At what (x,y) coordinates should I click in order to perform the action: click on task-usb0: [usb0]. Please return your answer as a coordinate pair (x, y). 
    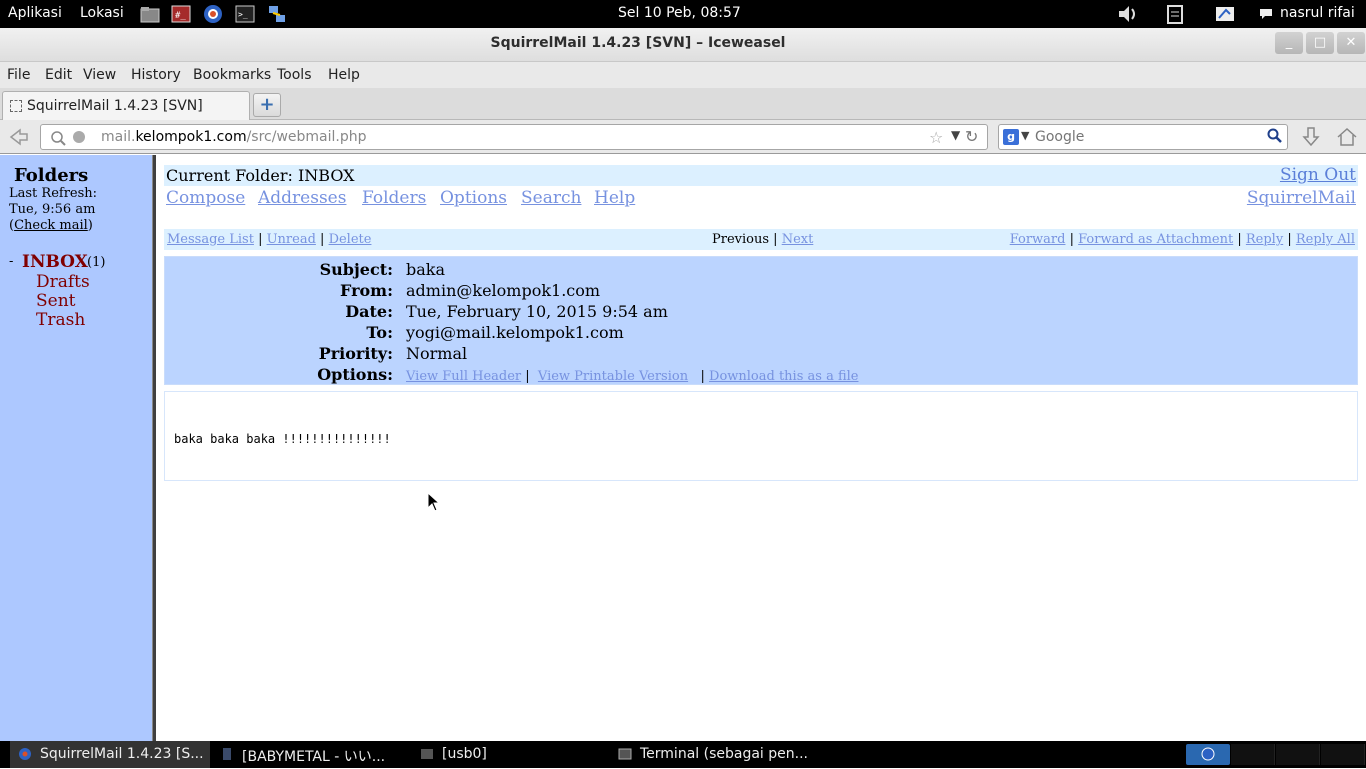
    Looking at the image, I should click on (507, 754).